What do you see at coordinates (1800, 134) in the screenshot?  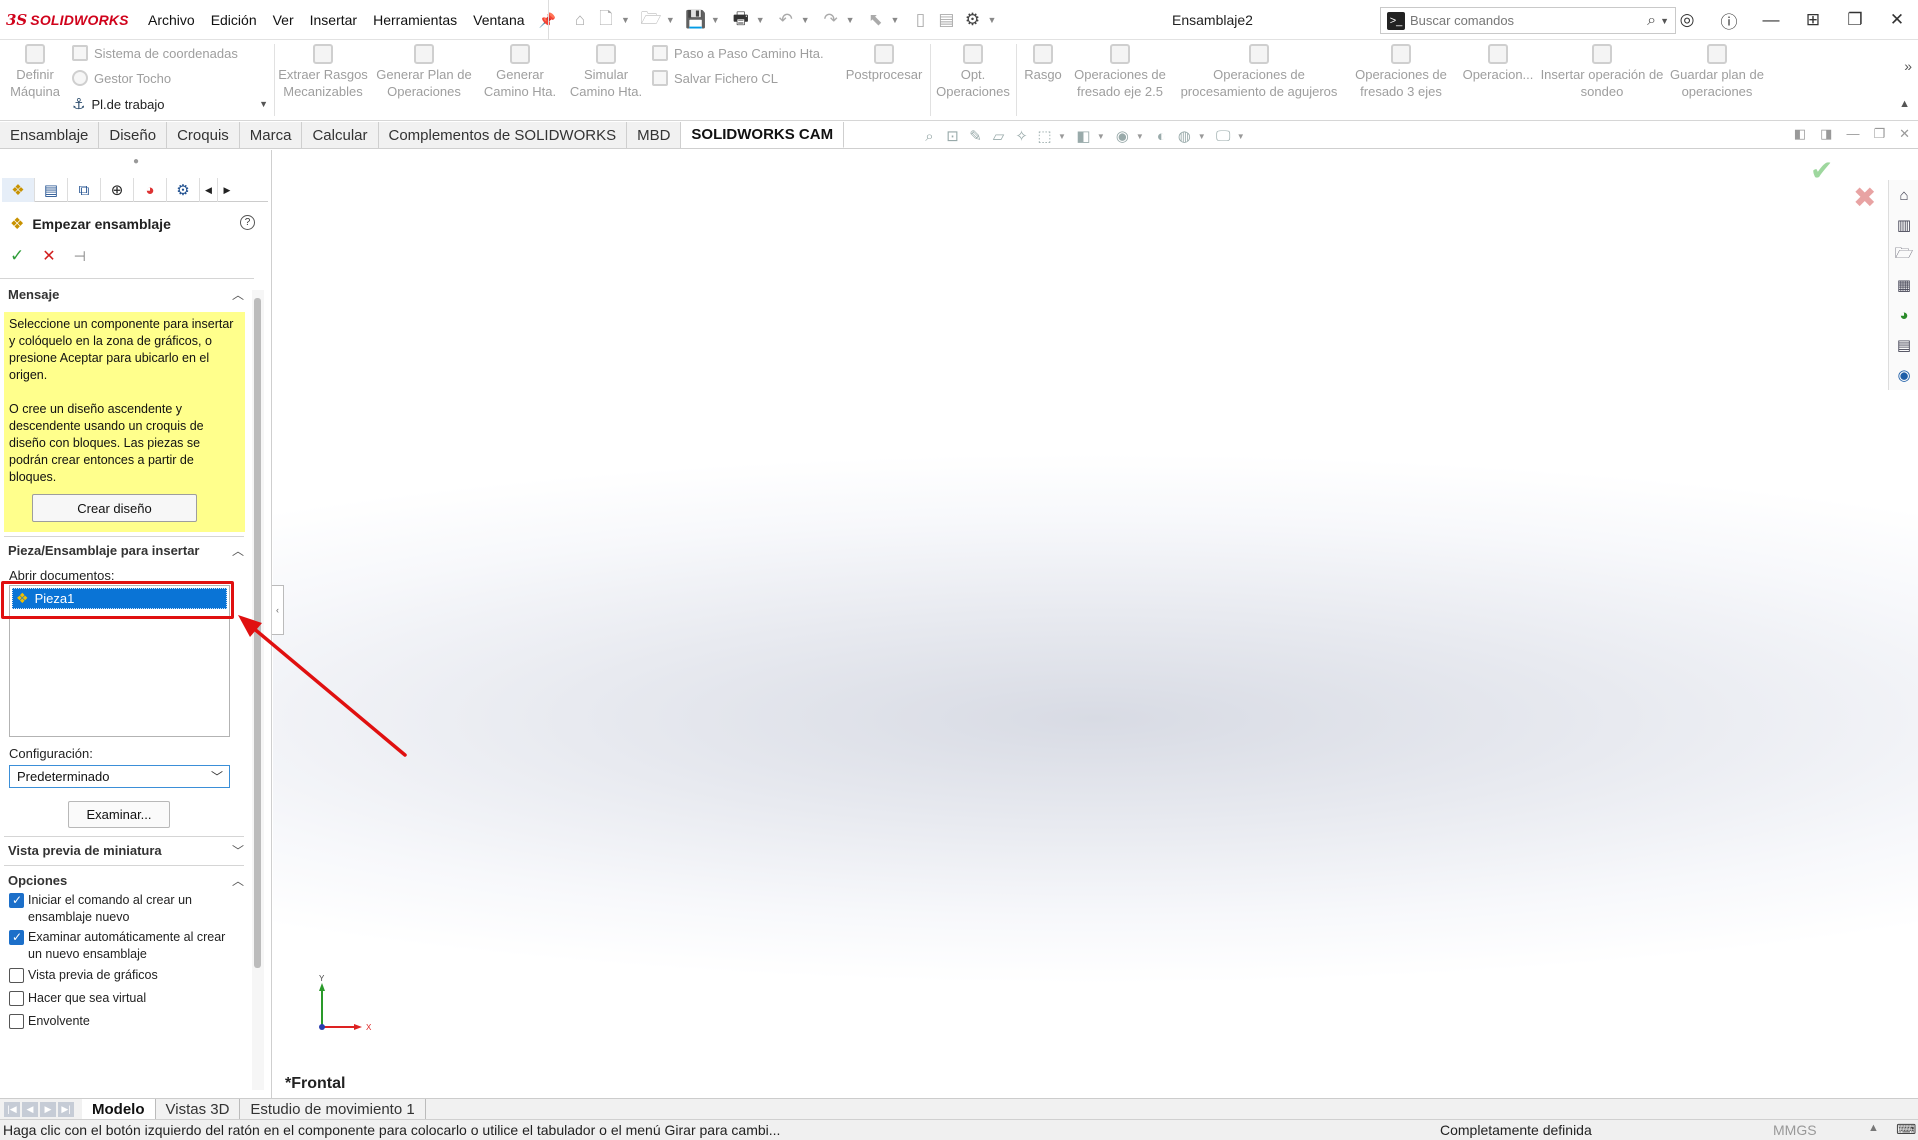 I see `split-left-icon: ◧` at bounding box center [1800, 134].